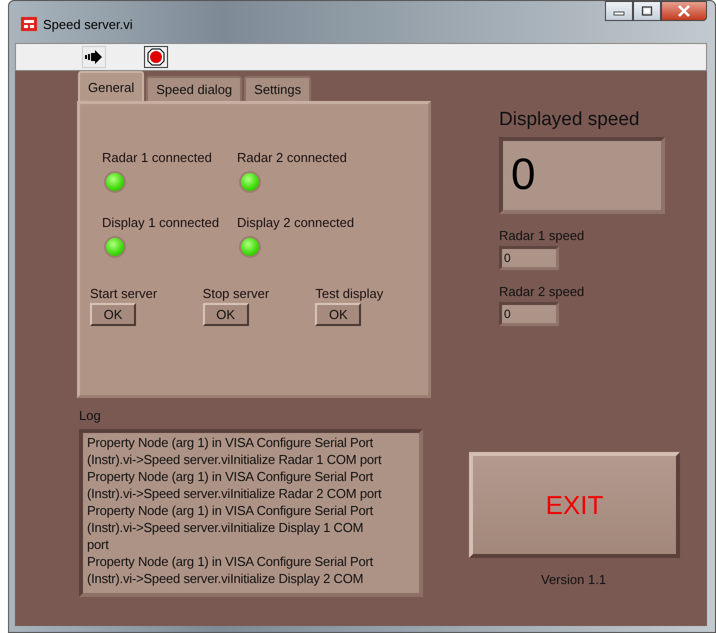 The image size is (716, 633). What do you see at coordinates (124, 293) in the screenshot?
I see `button-label: Start server` at bounding box center [124, 293].